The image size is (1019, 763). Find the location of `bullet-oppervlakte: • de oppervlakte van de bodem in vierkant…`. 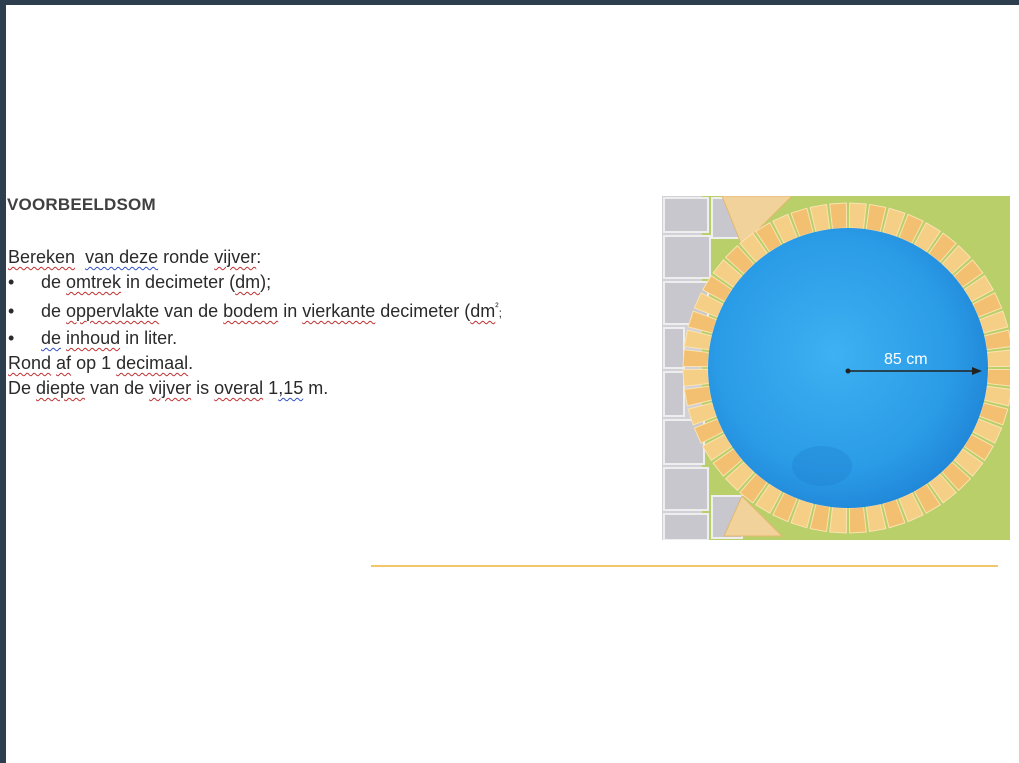

bullet-oppervlakte: • de oppervlakte van de bodem in vierkant… is located at coordinates (255, 310).